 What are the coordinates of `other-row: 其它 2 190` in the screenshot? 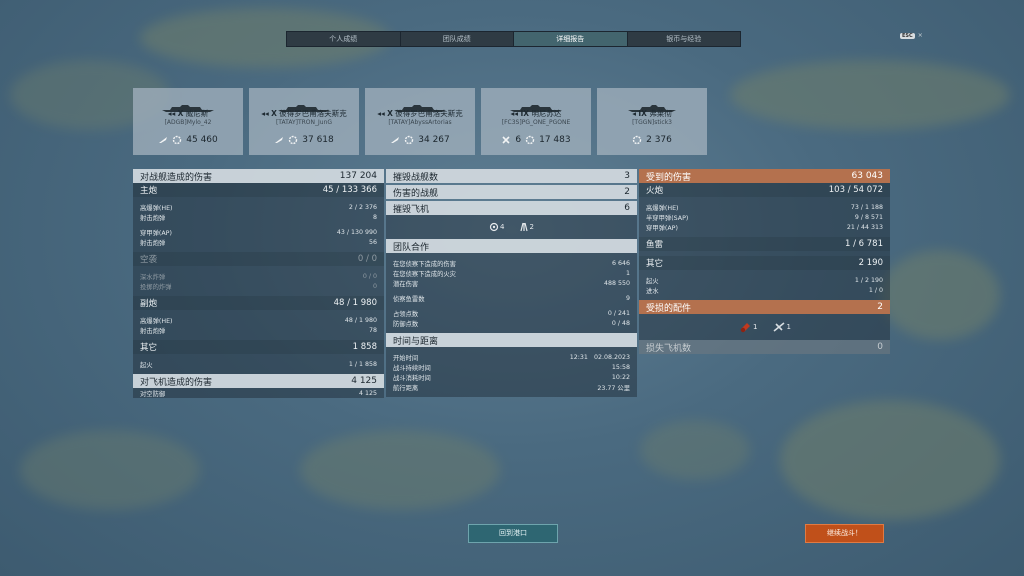 It's located at (764, 263).